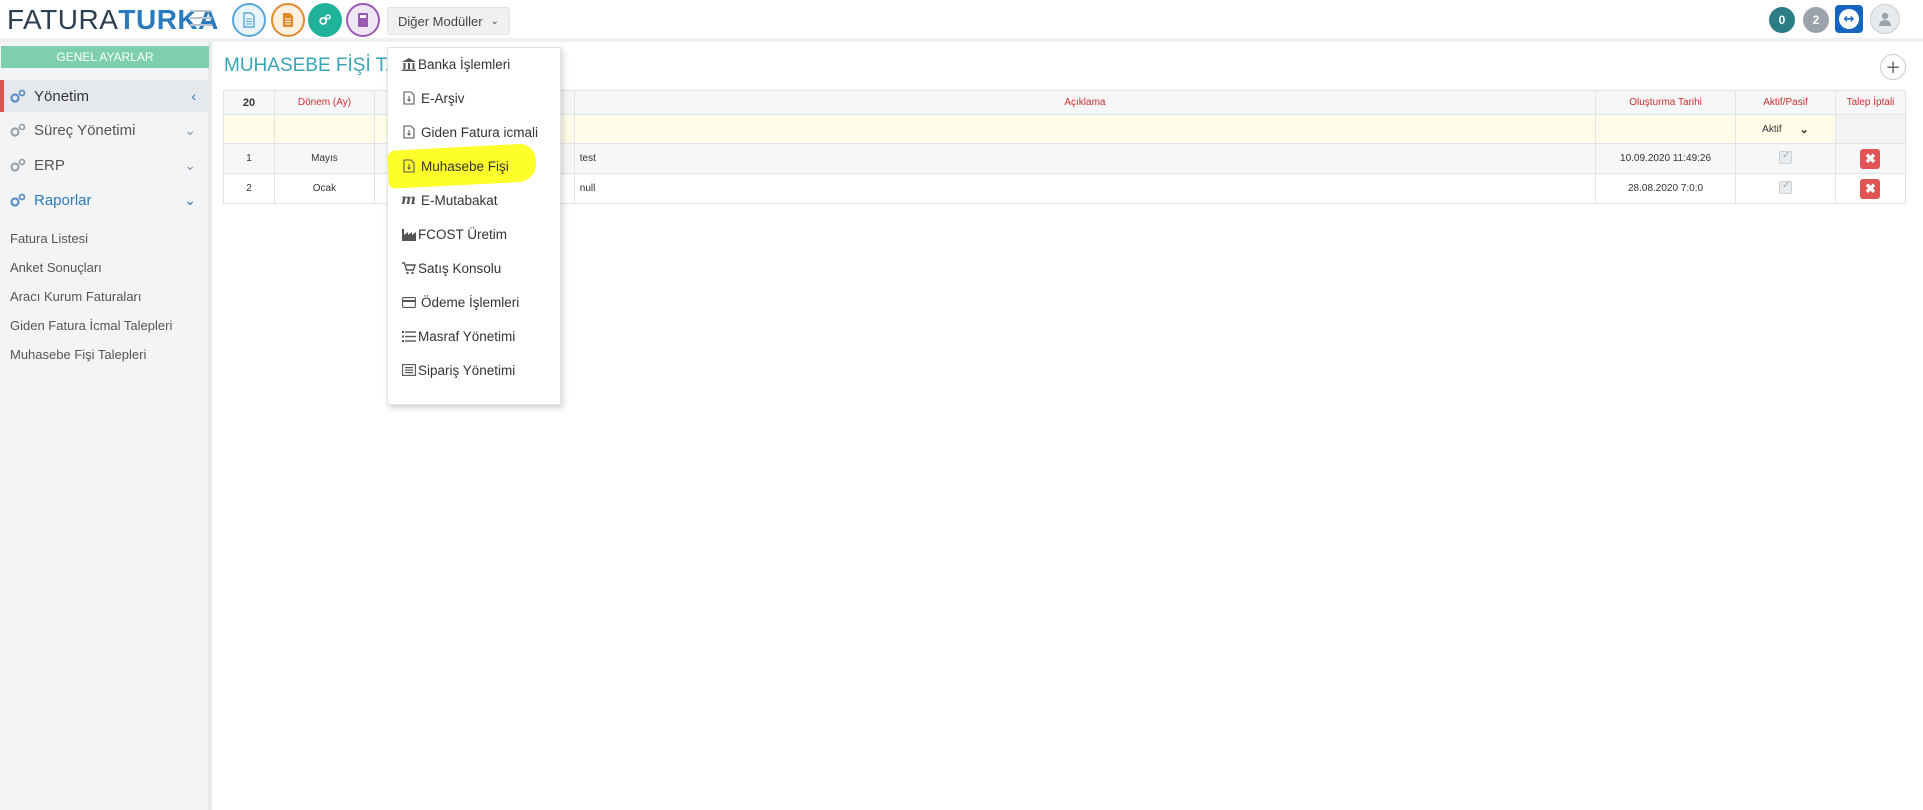  What do you see at coordinates (1816, 20) in the screenshot?
I see `message-badge: 2` at bounding box center [1816, 20].